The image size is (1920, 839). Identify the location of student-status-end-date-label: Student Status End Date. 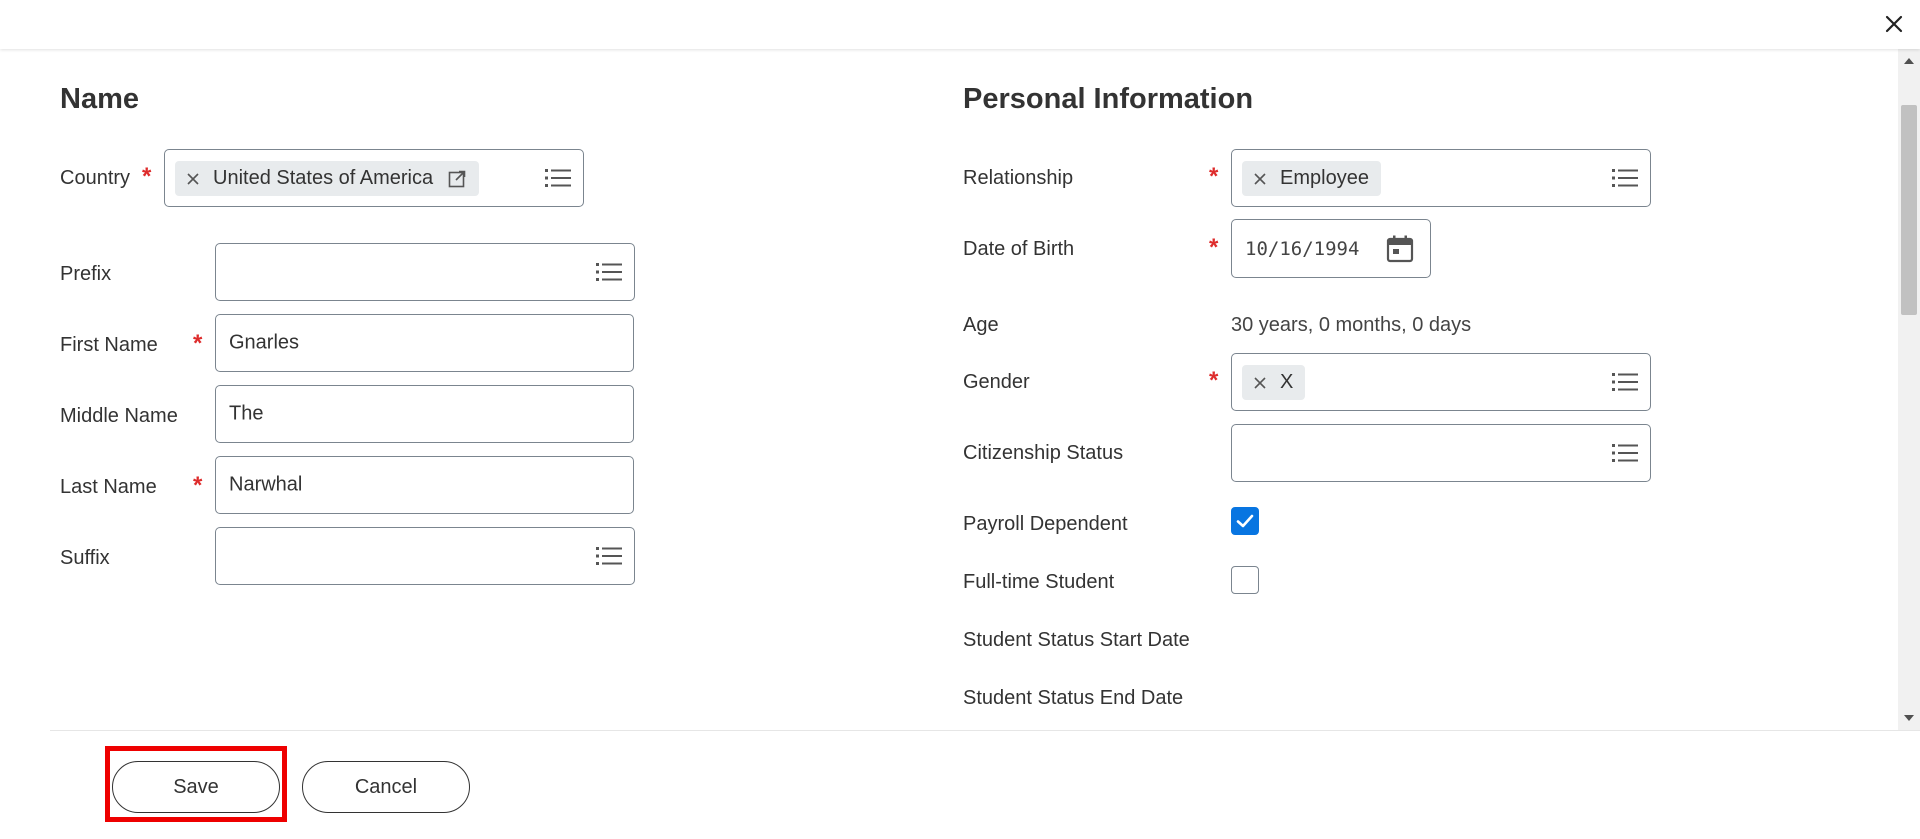
(1073, 698).